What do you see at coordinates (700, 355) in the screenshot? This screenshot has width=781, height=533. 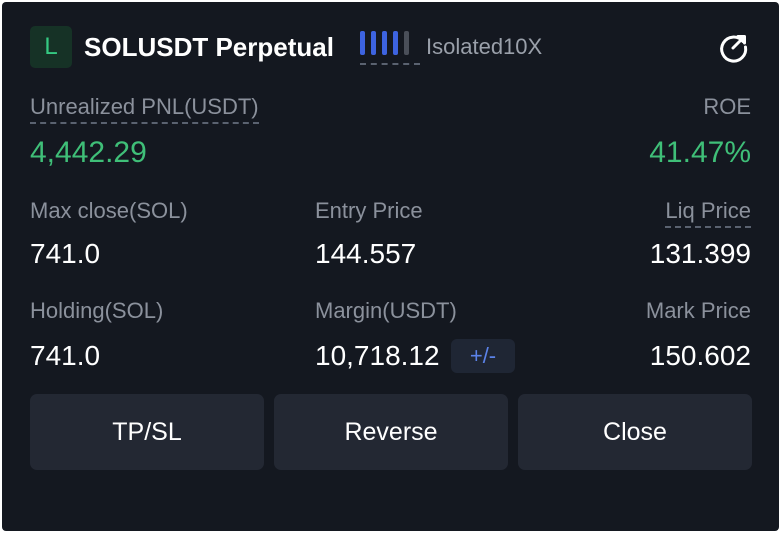 I see `mark-price-value: 150.602` at bounding box center [700, 355].